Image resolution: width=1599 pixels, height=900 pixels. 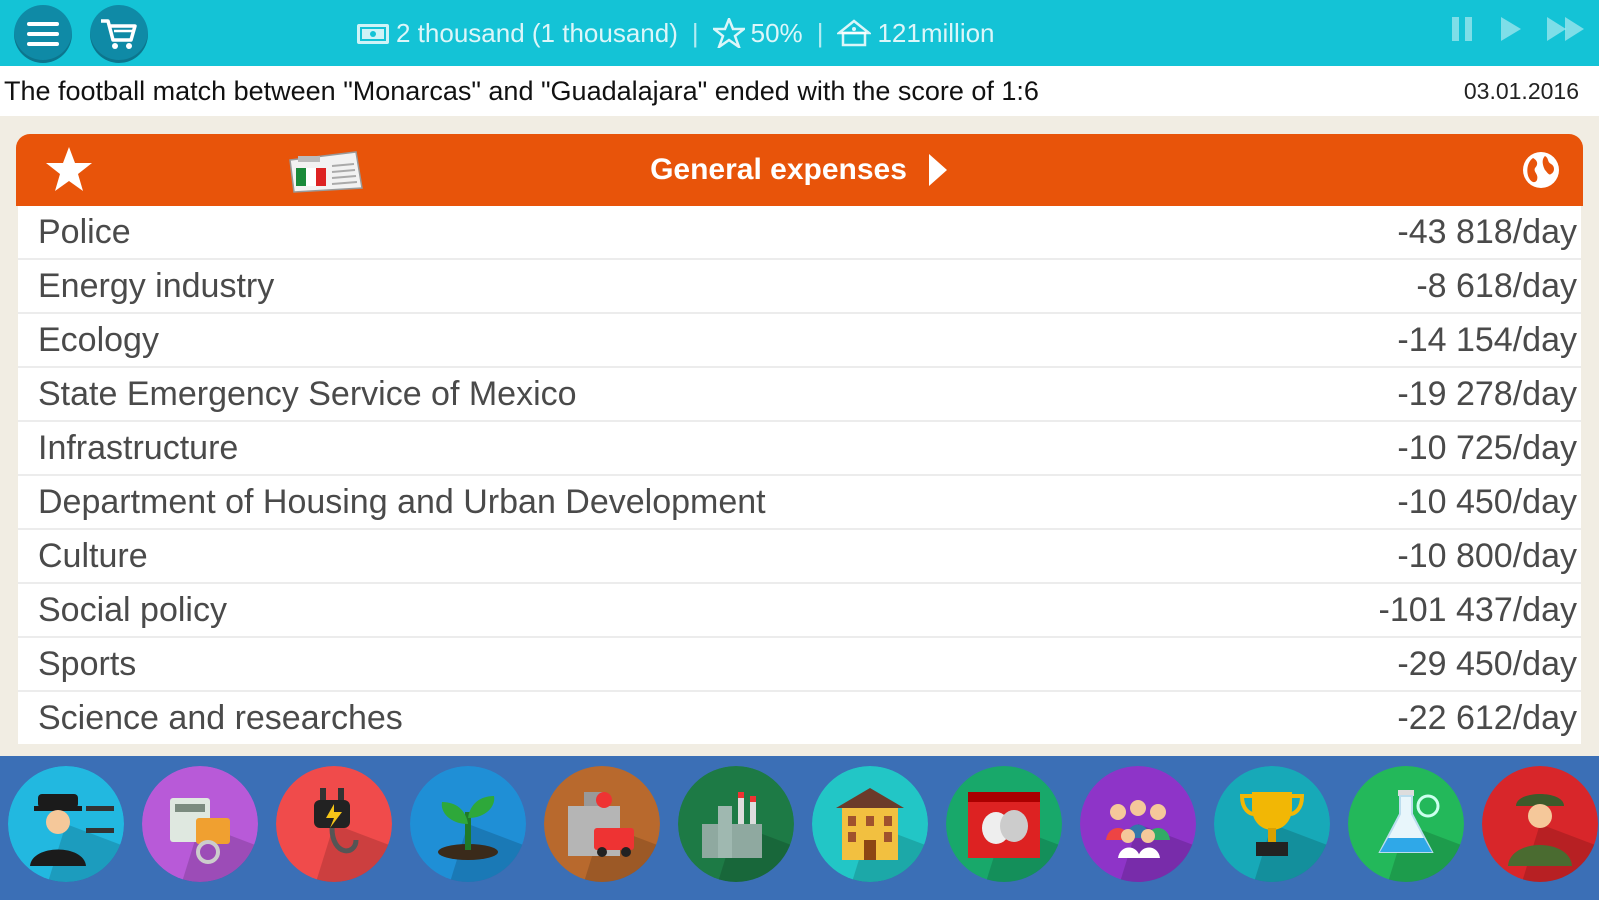 What do you see at coordinates (1487, 663) in the screenshot?
I see `expense-amount: -29 450/day` at bounding box center [1487, 663].